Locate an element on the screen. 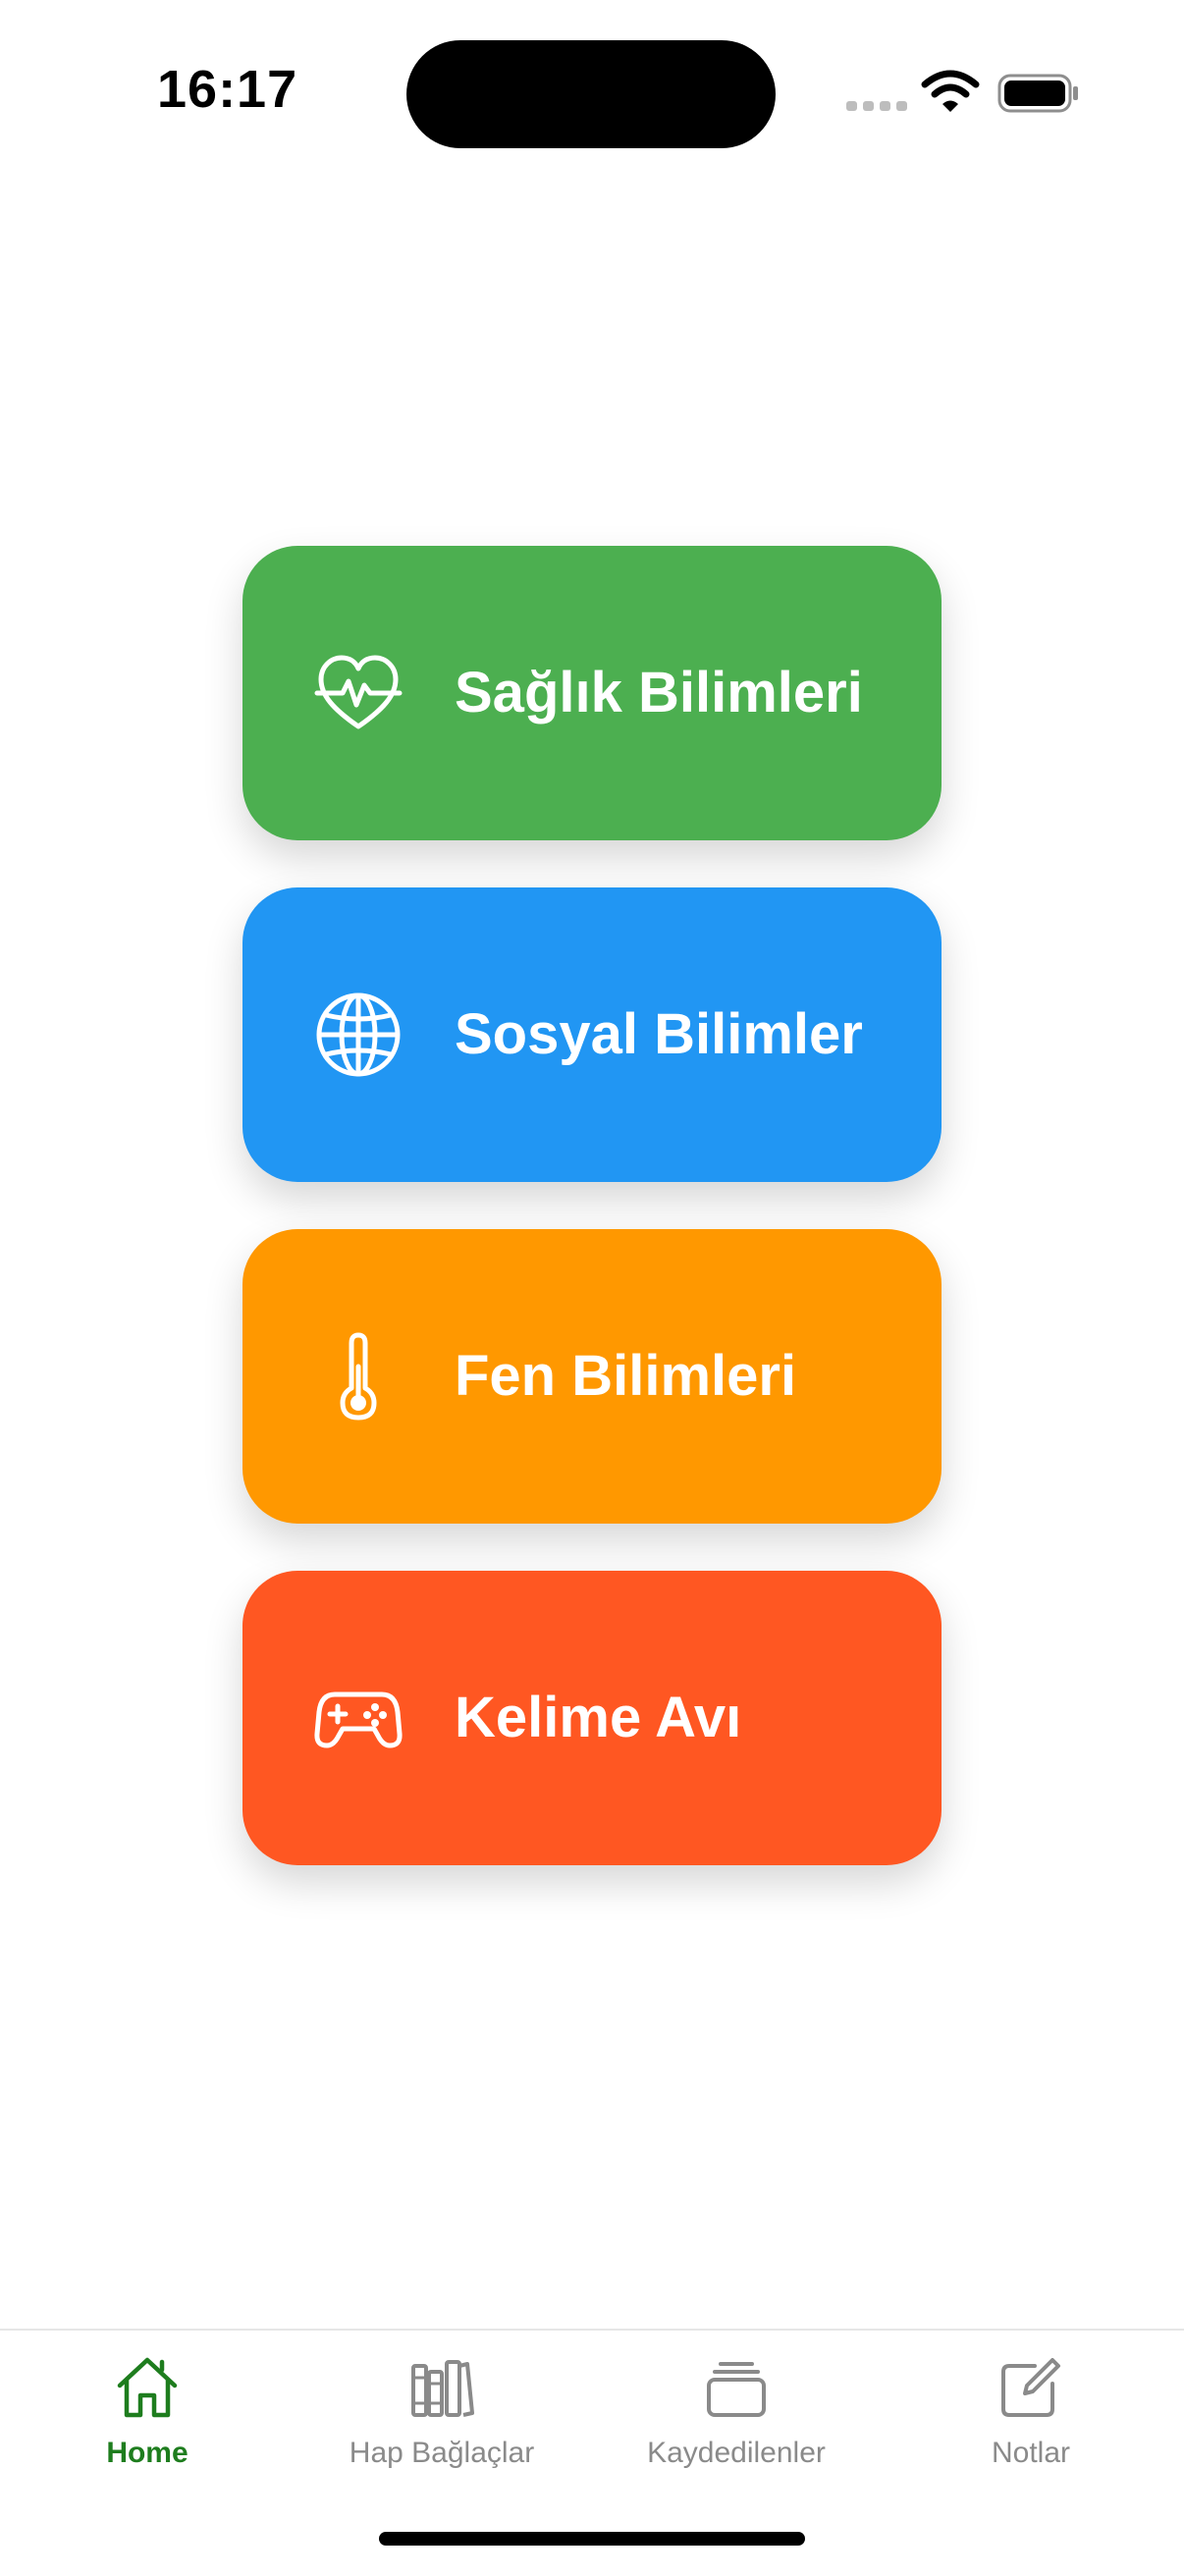  menu-card-label: Sosyal Bilimler is located at coordinates (659, 1034).